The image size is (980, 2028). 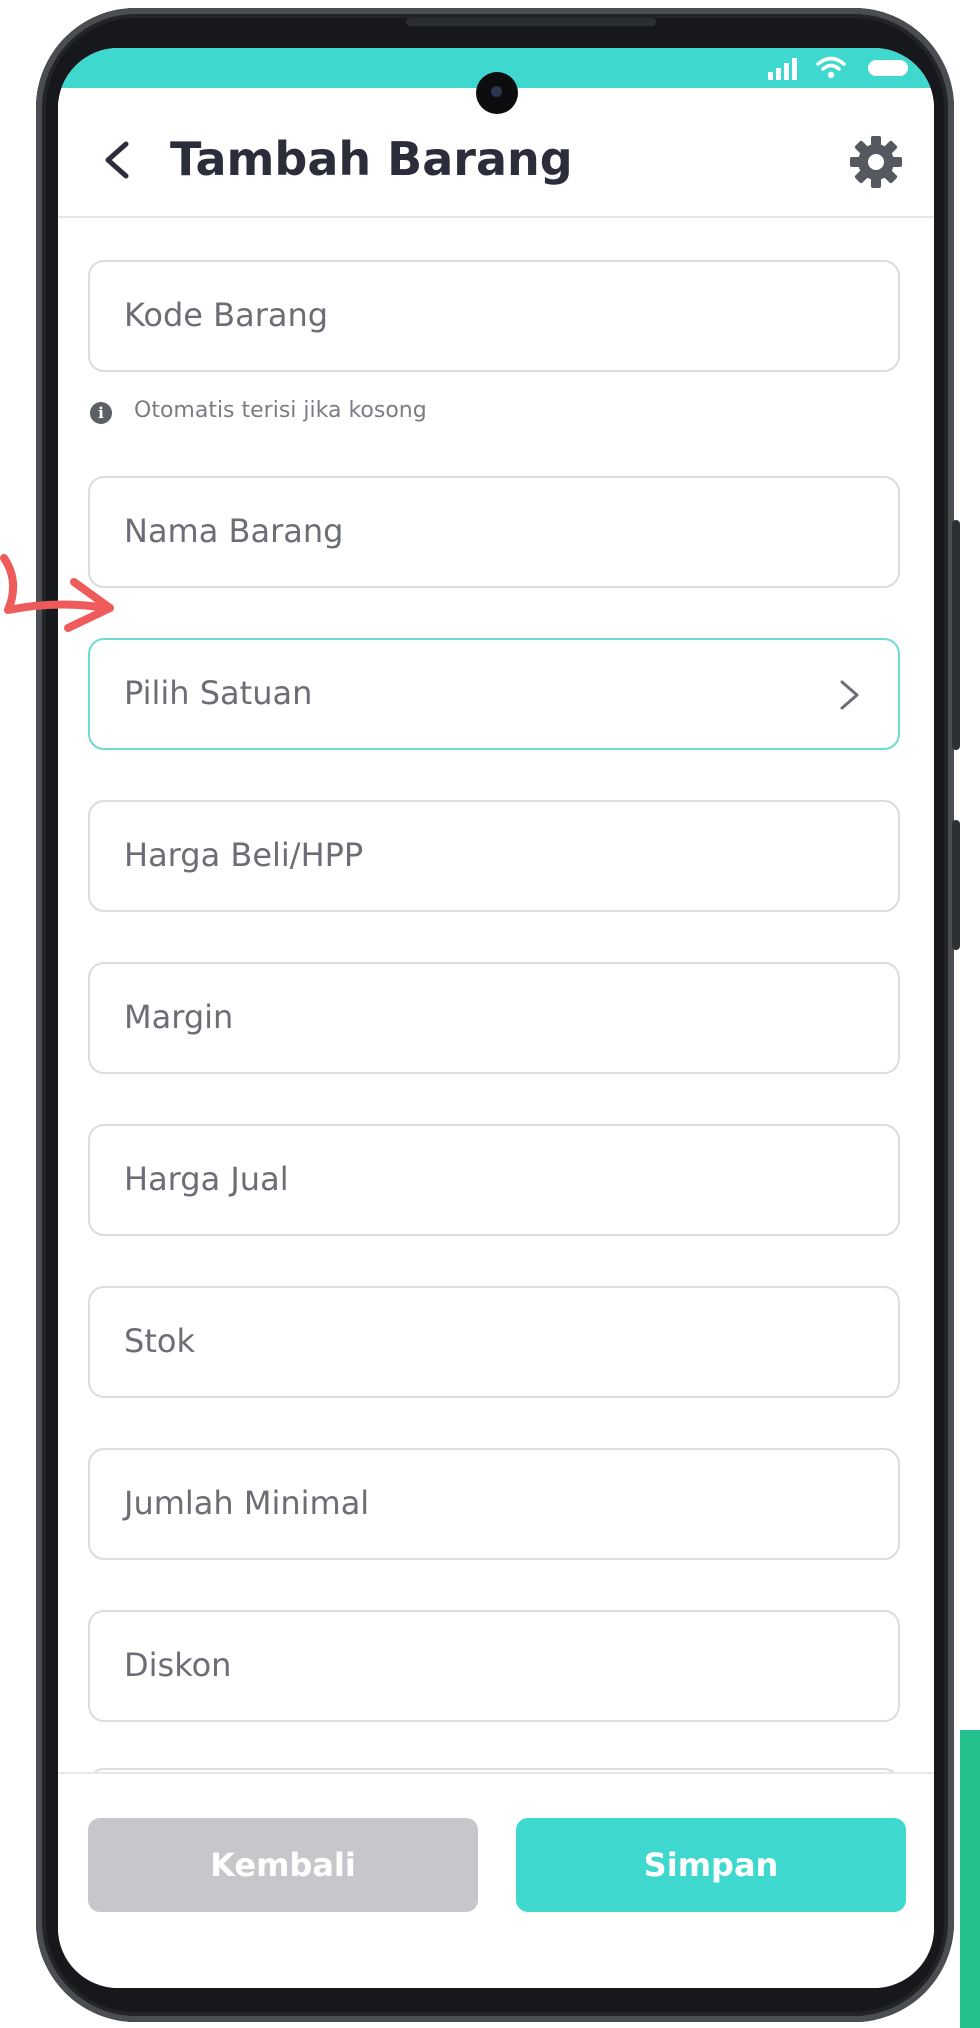 What do you see at coordinates (494, 1504) in the screenshot?
I see `jumlah-minimal-field: Jumlah Minimal` at bounding box center [494, 1504].